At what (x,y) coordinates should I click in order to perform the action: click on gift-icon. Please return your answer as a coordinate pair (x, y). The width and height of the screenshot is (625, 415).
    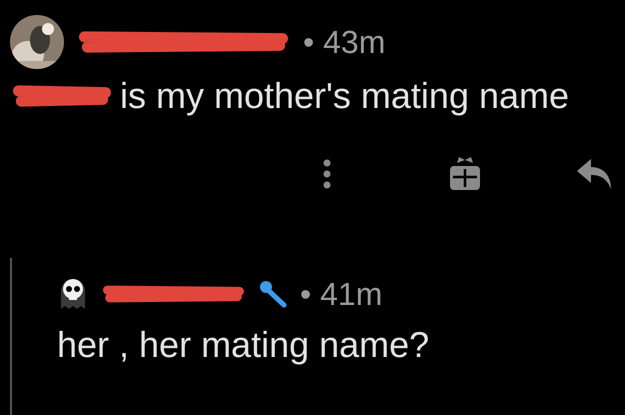
    Looking at the image, I should click on (465, 174).